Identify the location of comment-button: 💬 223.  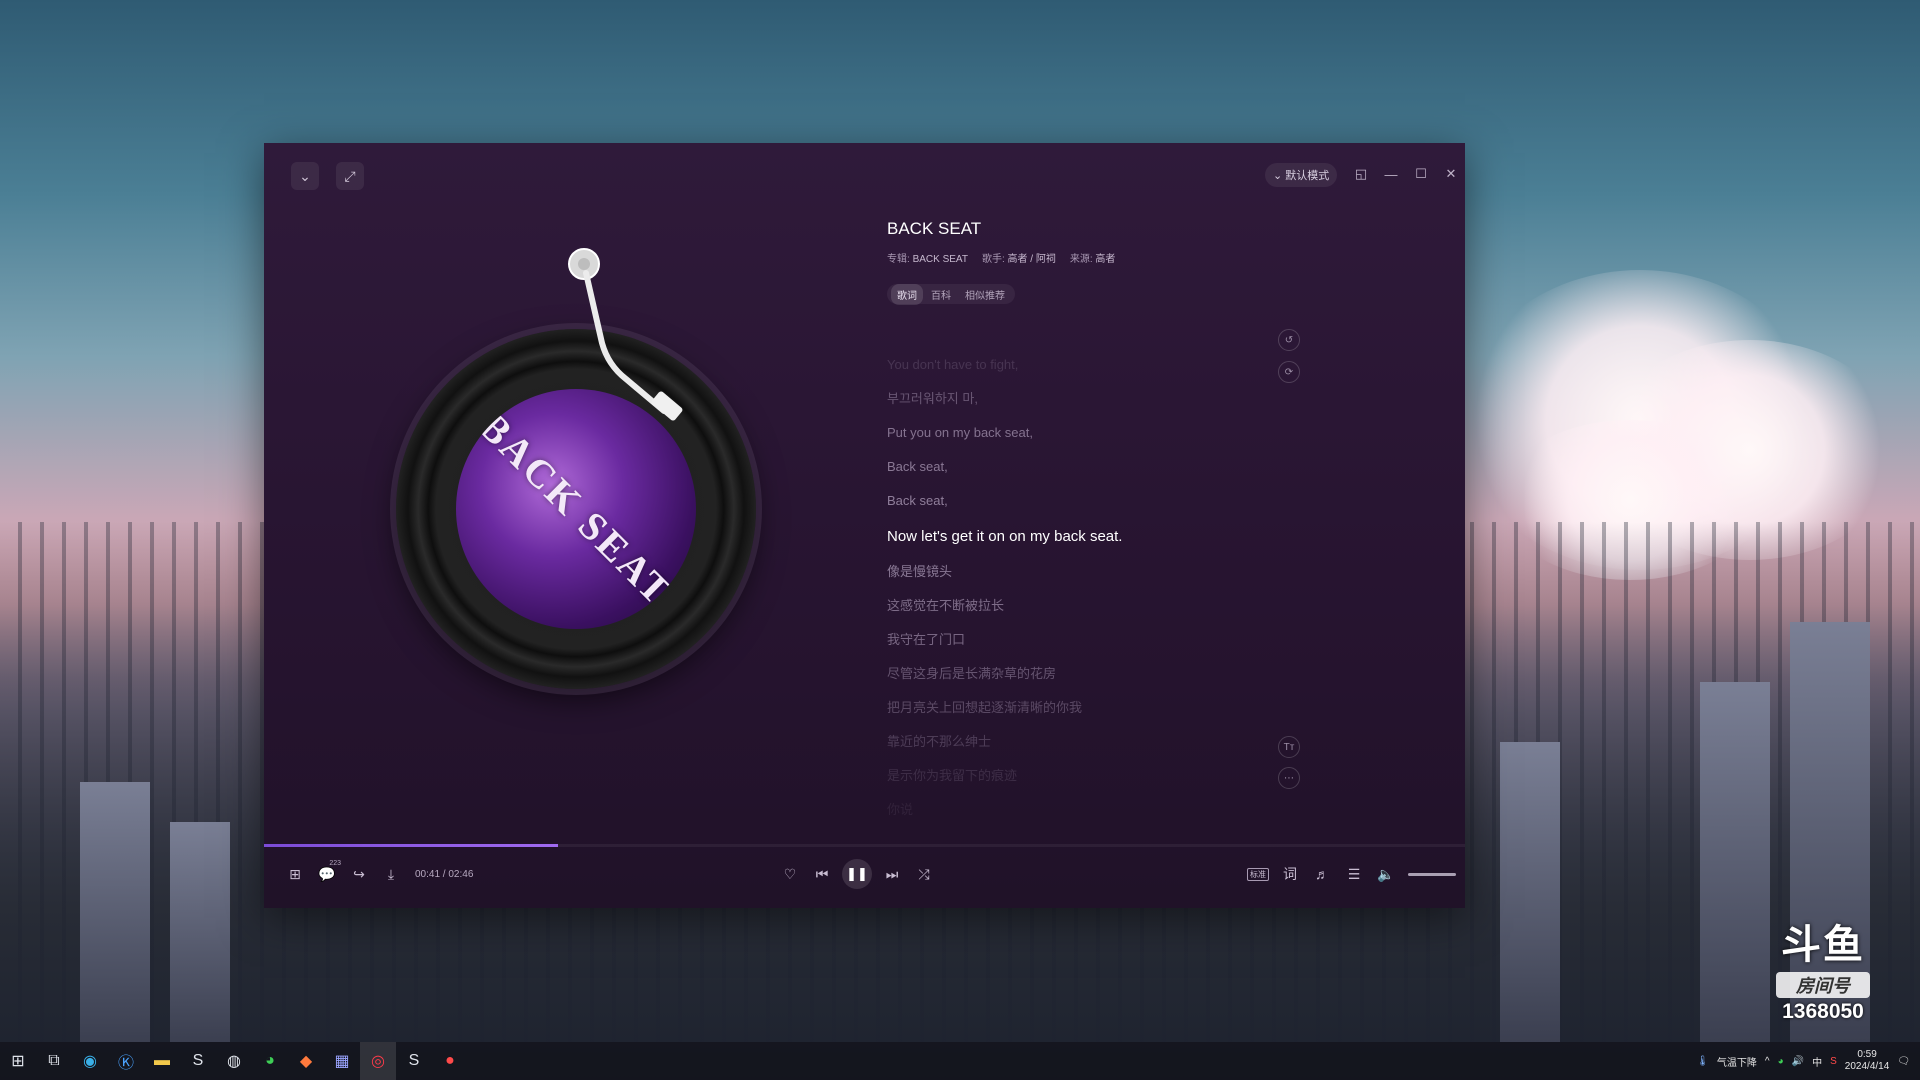
(327, 874).